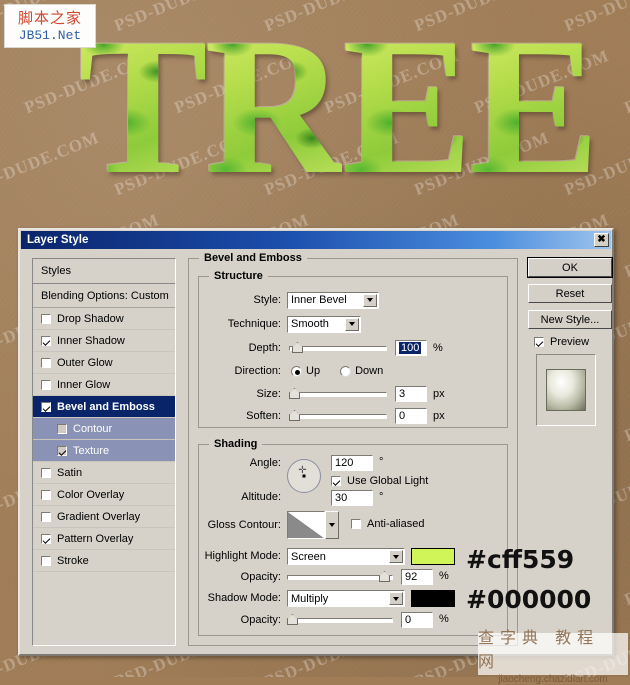 Image resolution: width=630 pixels, height=685 pixels. I want to click on direction-down-radio: Down, so click(361, 371).